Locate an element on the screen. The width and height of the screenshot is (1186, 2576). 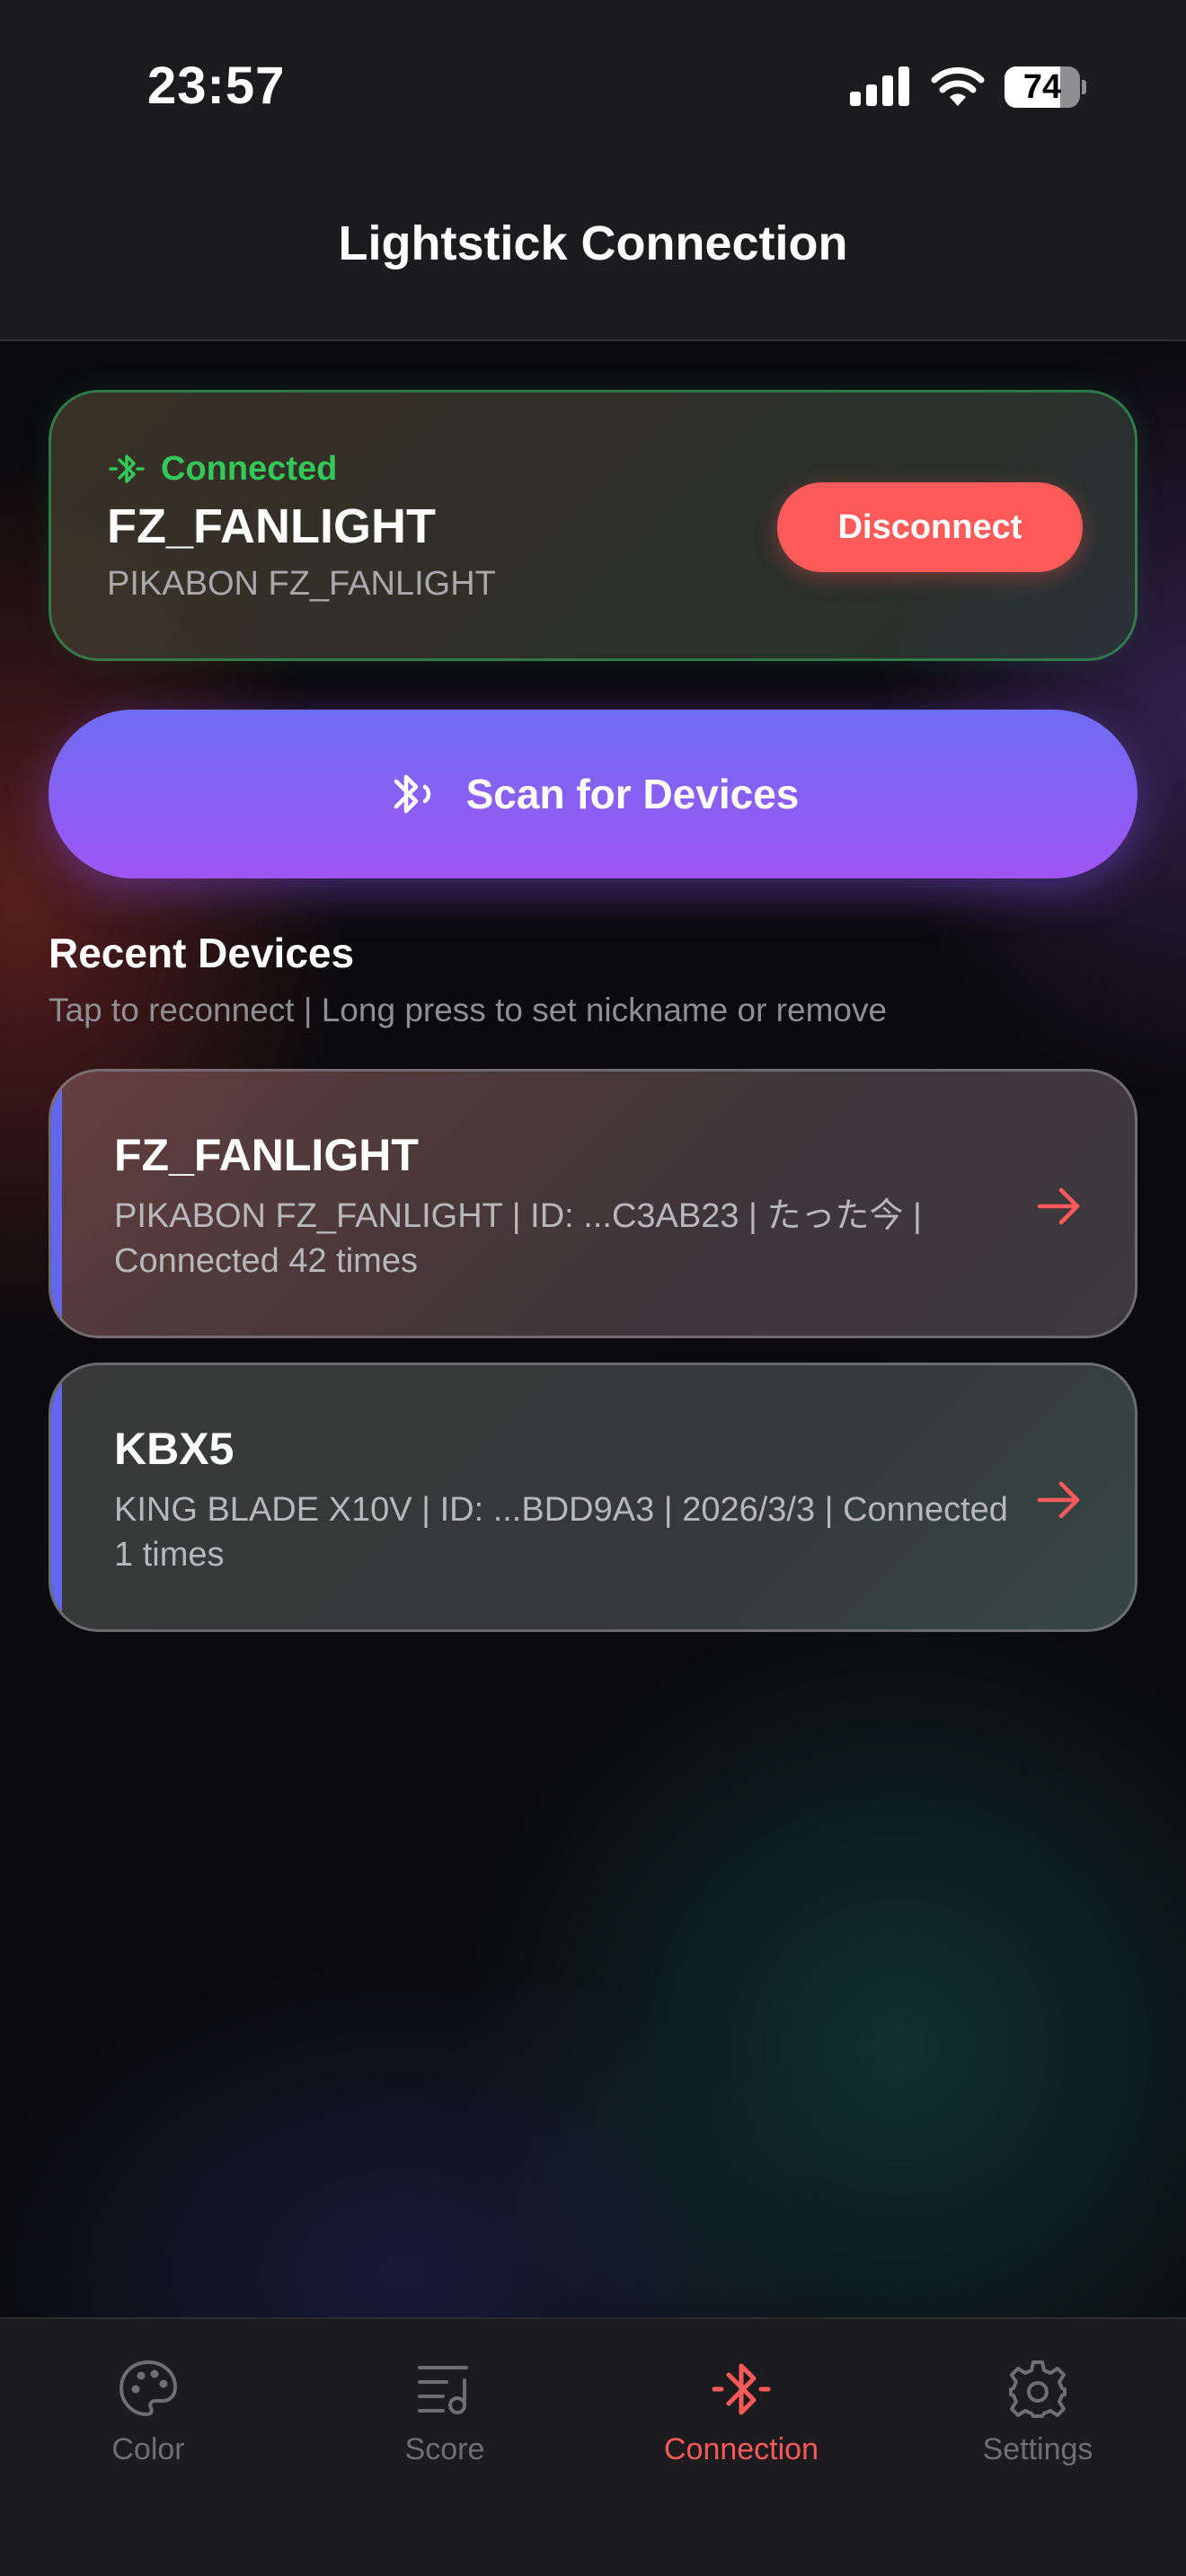
tab-label: Settings is located at coordinates (1037, 2449).